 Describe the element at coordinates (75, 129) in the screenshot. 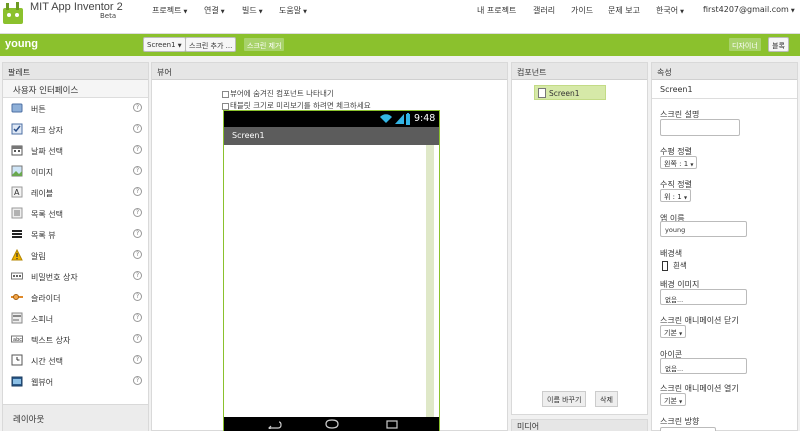

I see `palette-item-checkbox: 체크 상자?` at that location.